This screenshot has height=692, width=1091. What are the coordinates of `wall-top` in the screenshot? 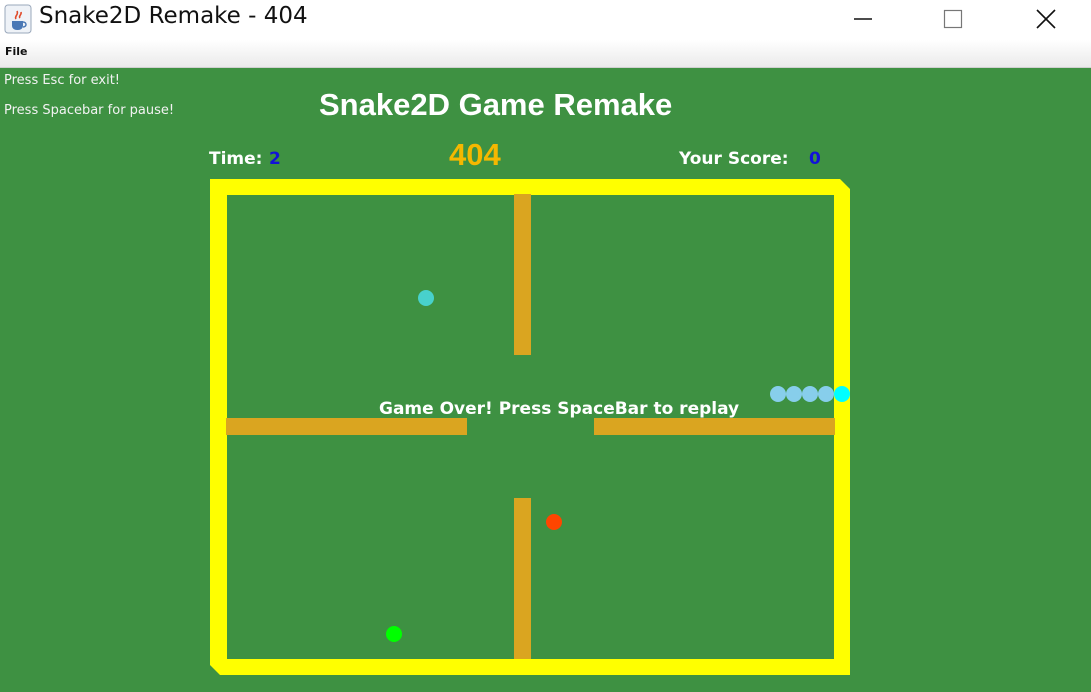 It's located at (522, 274).